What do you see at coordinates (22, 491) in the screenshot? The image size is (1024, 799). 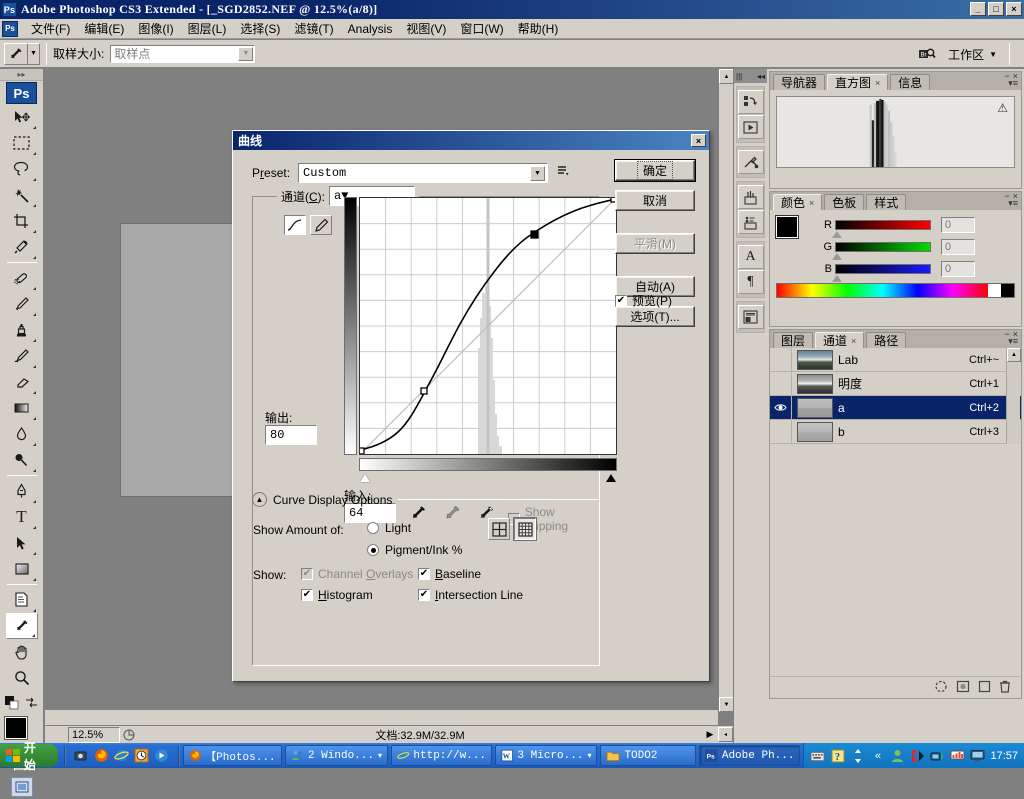 I see `pen-tool` at bounding box center [22, 491].